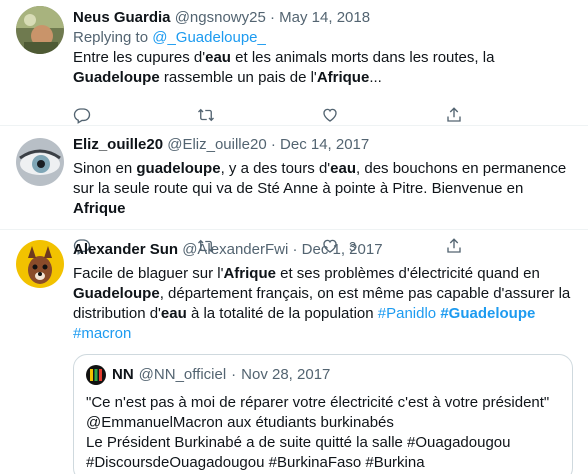 Image resolution: width=588 pixels, height=474 pixels. I want to click on text-segment: , y a des tours d', so click(275, 168).